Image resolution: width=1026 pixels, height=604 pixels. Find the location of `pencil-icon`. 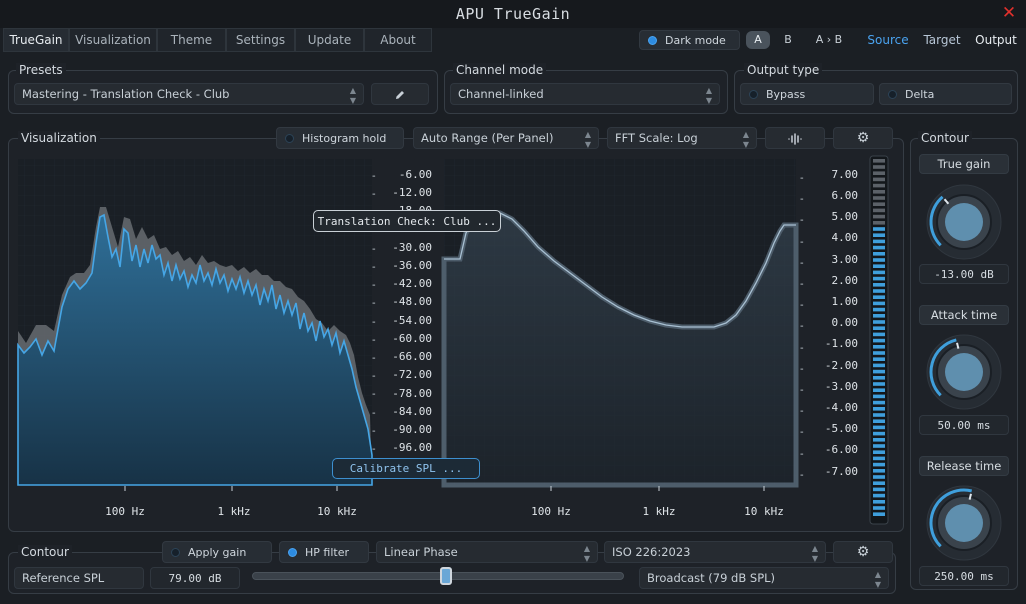

pencil-icon is located at coordinates (400, 95).